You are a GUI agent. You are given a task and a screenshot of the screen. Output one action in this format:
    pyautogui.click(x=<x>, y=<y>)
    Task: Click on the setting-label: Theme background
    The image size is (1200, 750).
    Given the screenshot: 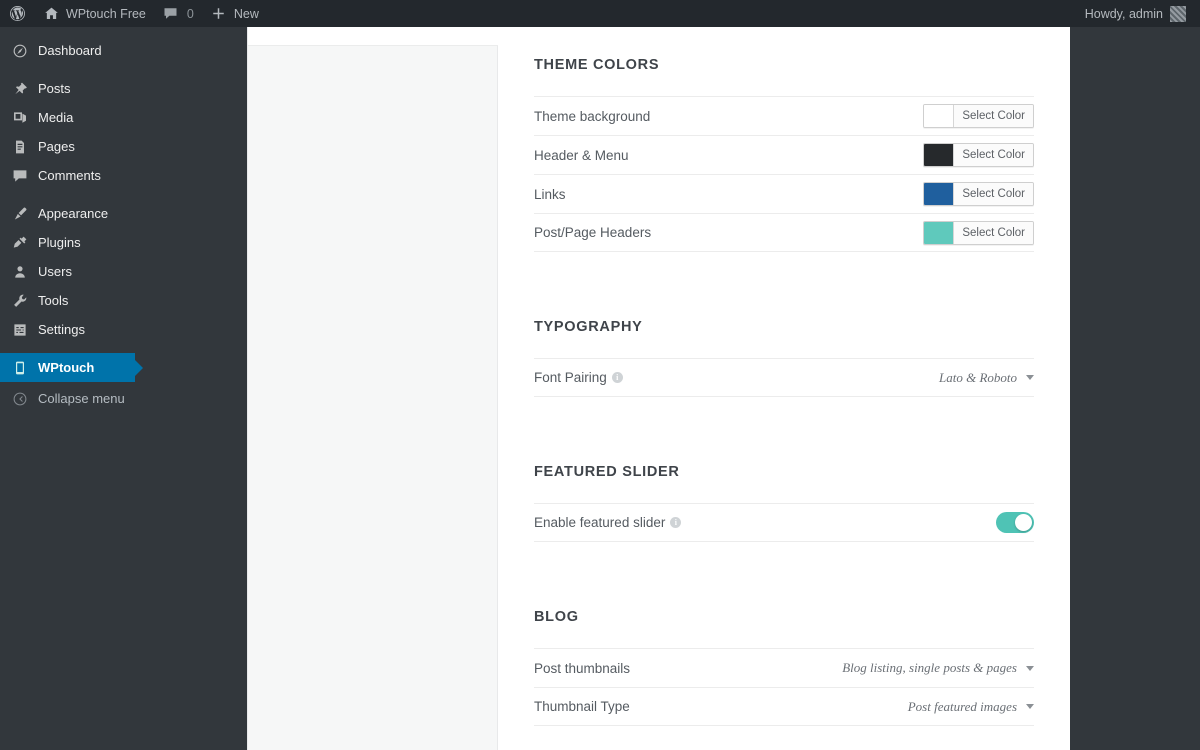 What is the action you would take?
    pyautogui.click(x=592, y=116)
    